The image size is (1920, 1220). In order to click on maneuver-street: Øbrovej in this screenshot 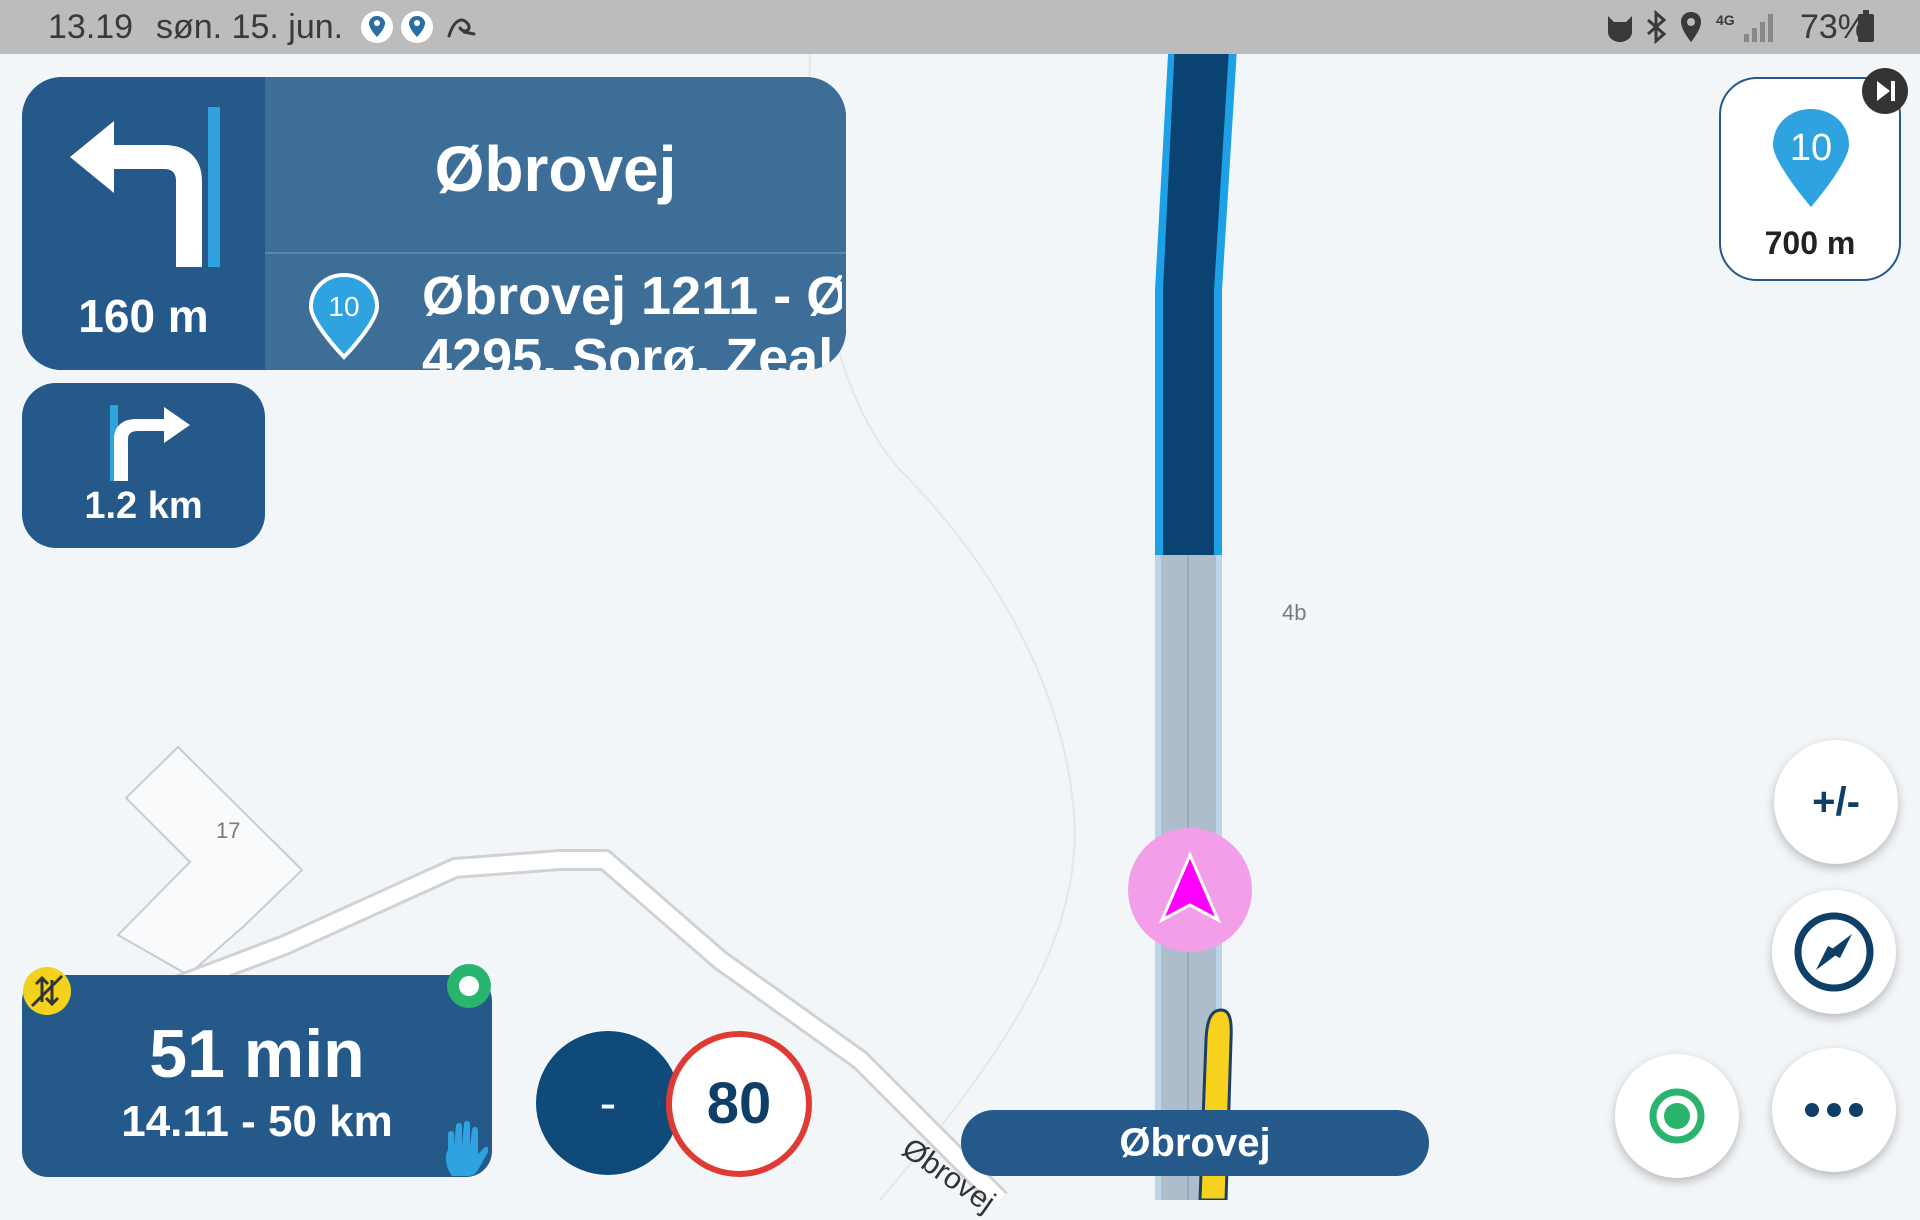, I will do `click(555, 169)`.